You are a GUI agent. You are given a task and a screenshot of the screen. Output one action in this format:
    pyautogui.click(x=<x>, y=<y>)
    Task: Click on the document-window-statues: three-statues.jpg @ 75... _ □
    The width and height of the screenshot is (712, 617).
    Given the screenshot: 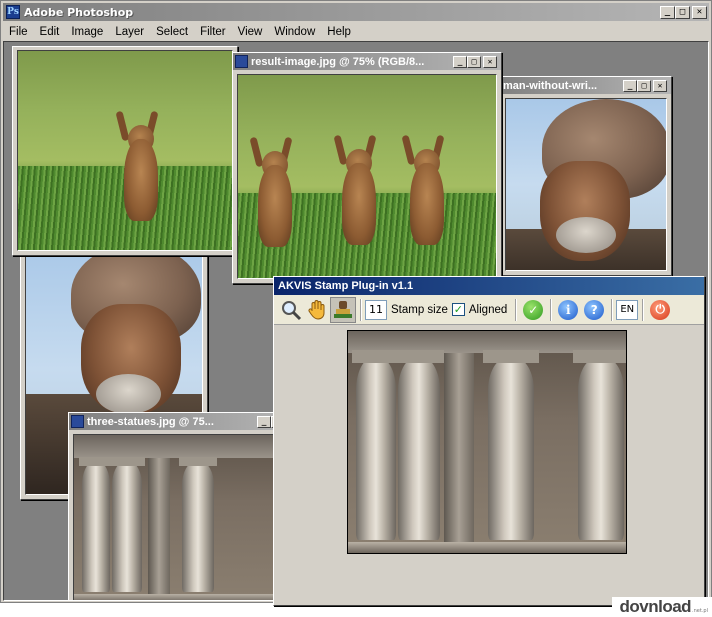 What is the action you would take?
    pyautogui.click(x=179, y=506)
    